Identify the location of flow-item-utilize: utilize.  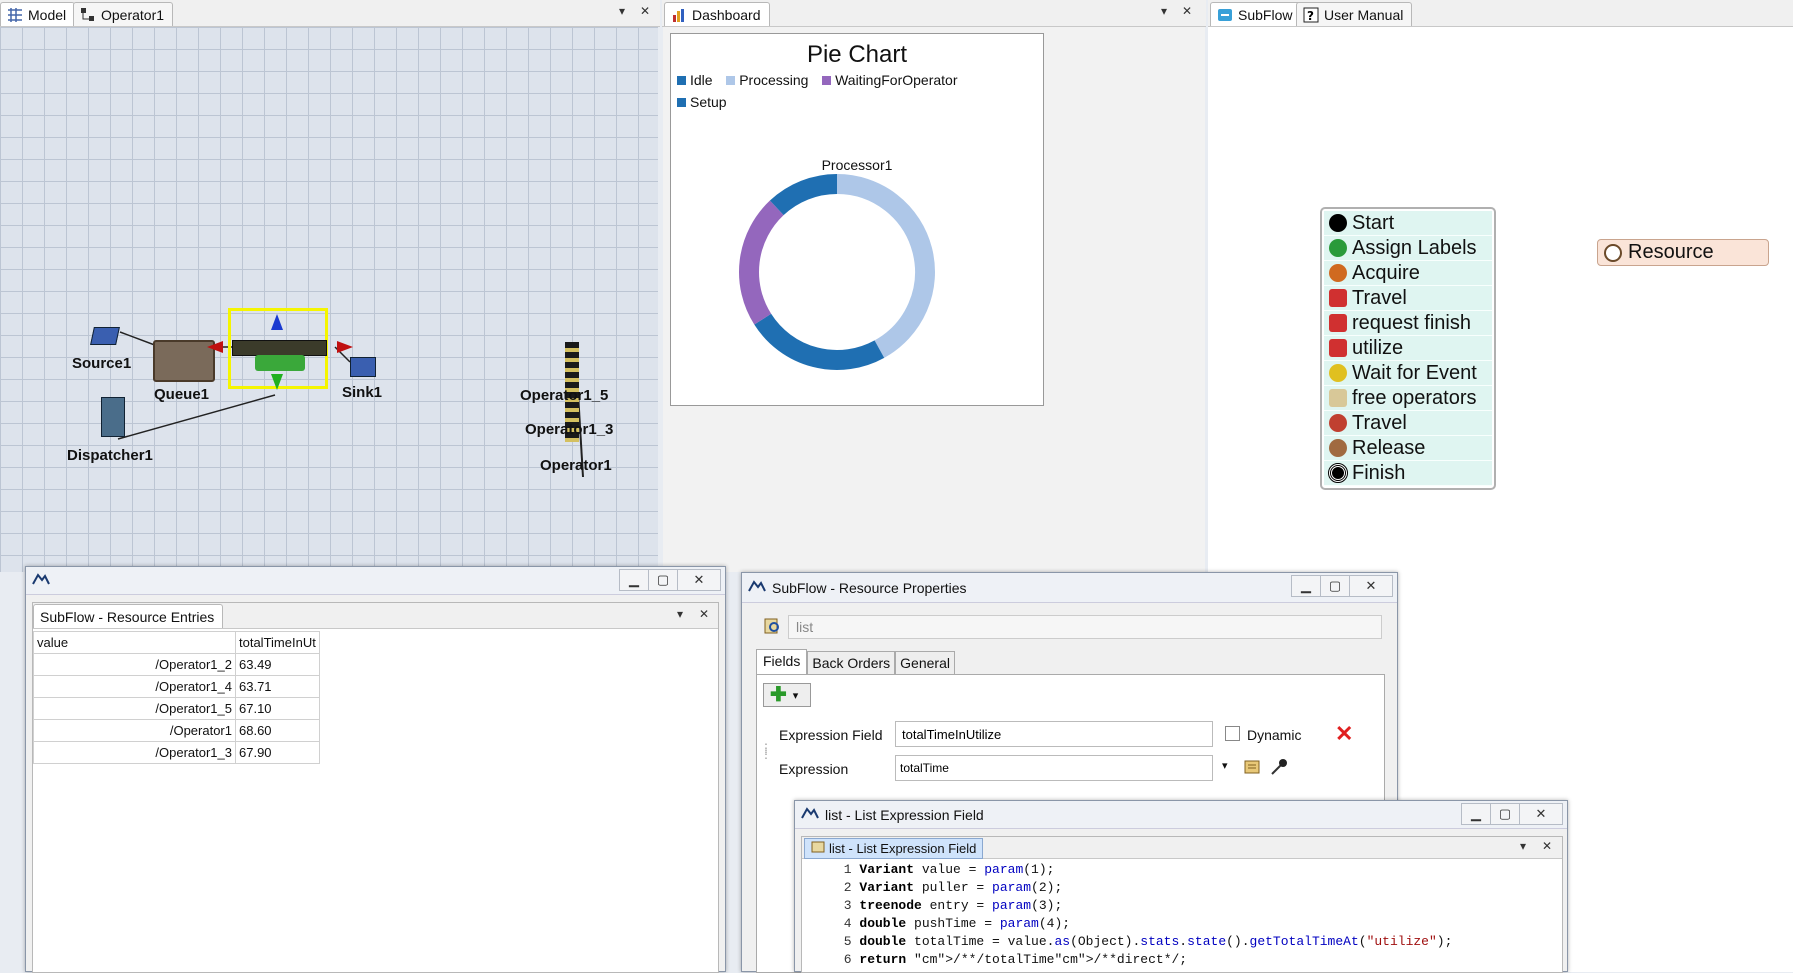
(1408, 348).